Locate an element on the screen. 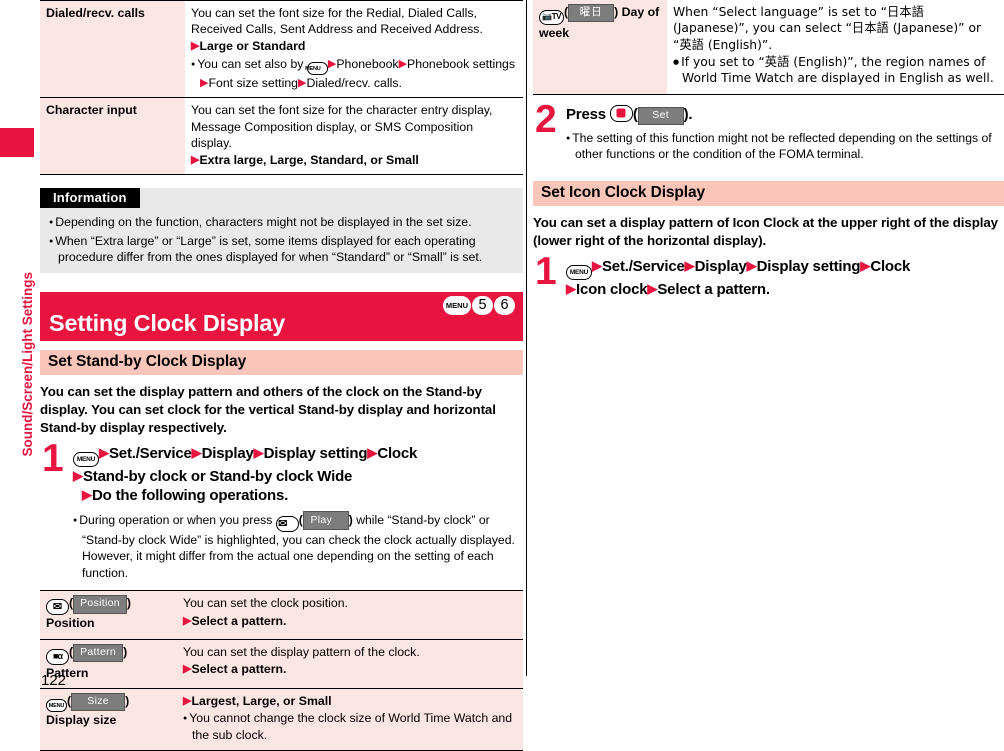 The height and width of the screenshot is (751, 1004). row-key-cell: ✉(Position) Position is located at coordinates (108, 615).